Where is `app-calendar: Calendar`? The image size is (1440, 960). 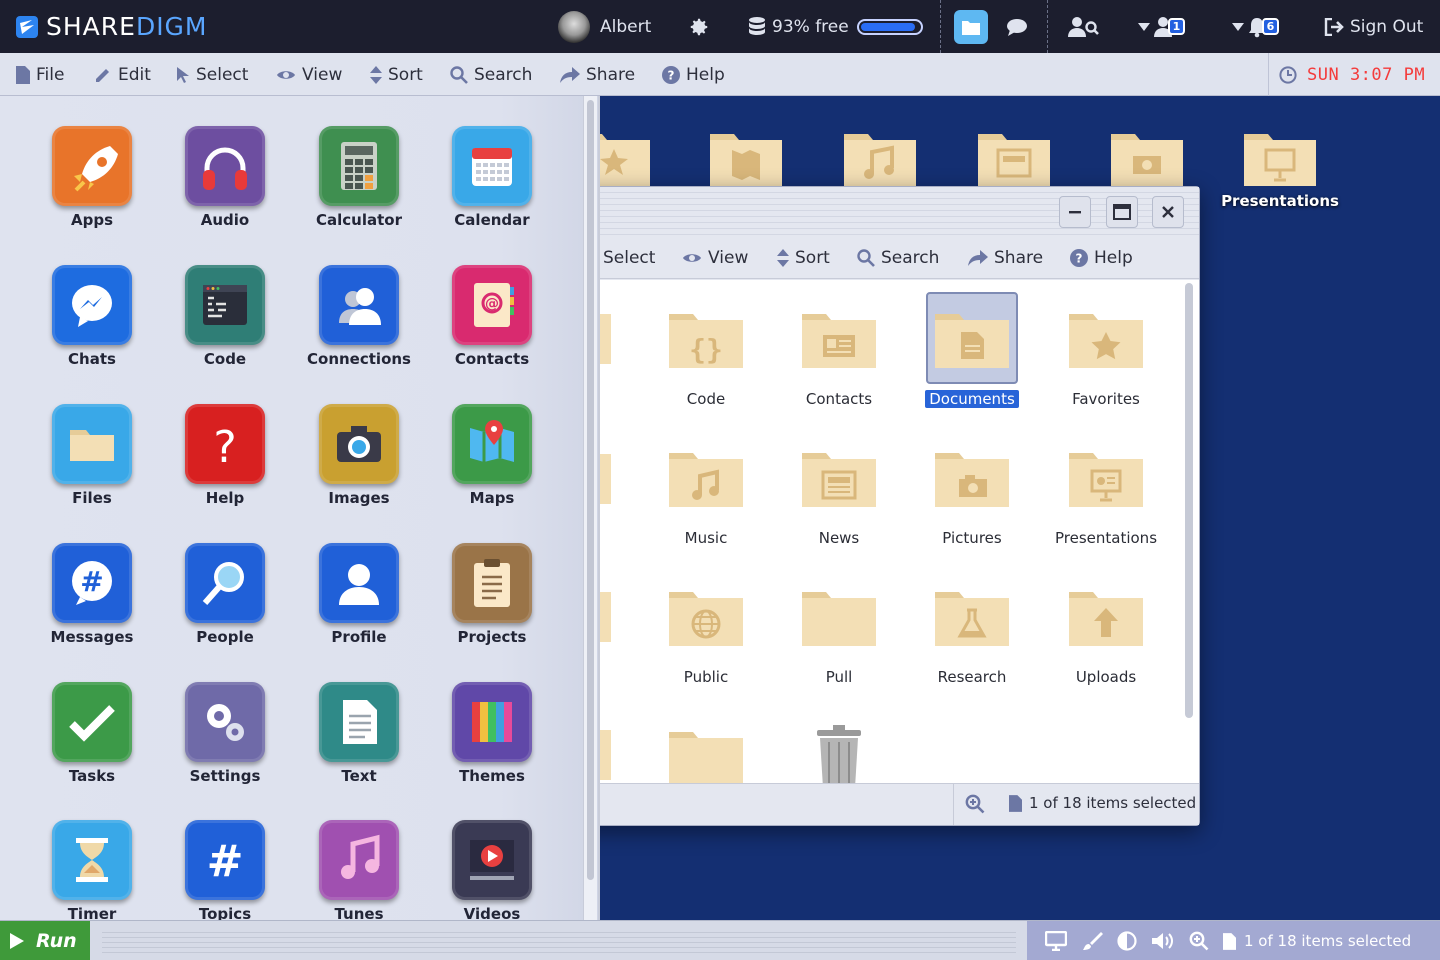 app-calendar: Calendar is located at coordinates (492, 177).